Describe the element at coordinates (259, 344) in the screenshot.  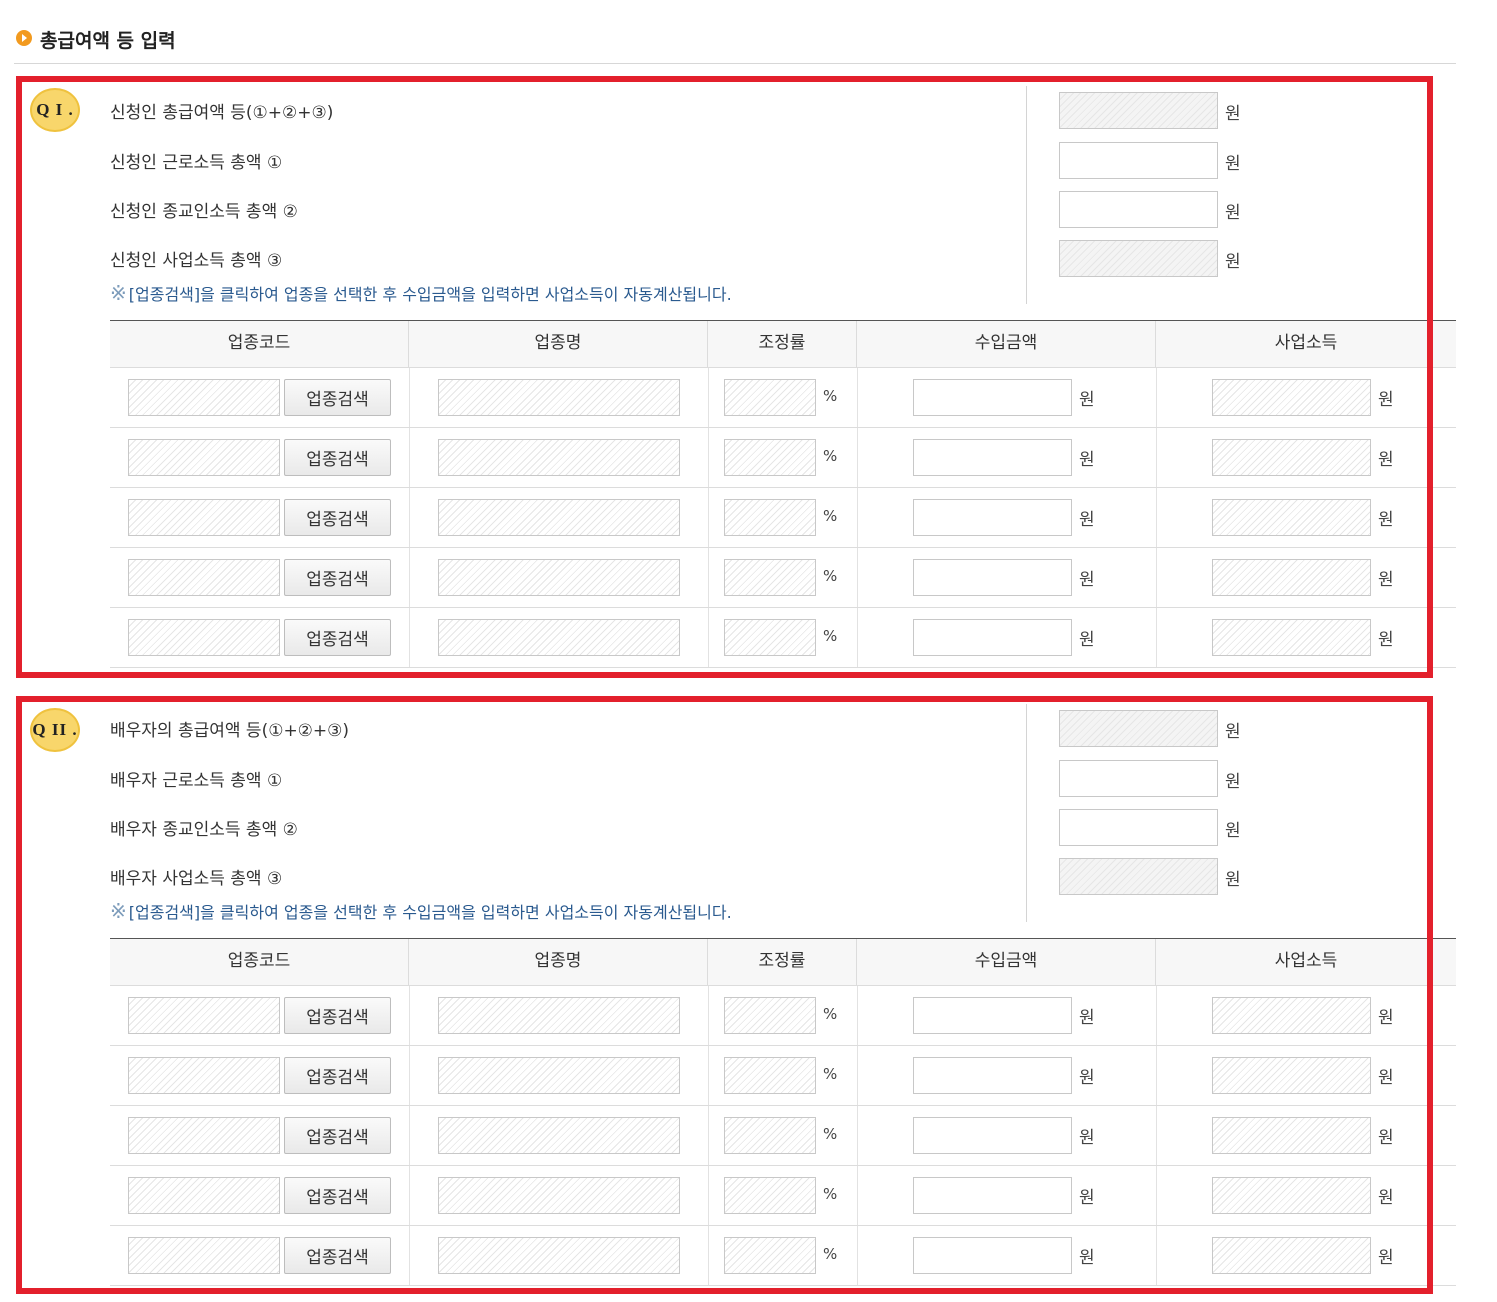
I see `column-header-0: 업종코드` at that location.